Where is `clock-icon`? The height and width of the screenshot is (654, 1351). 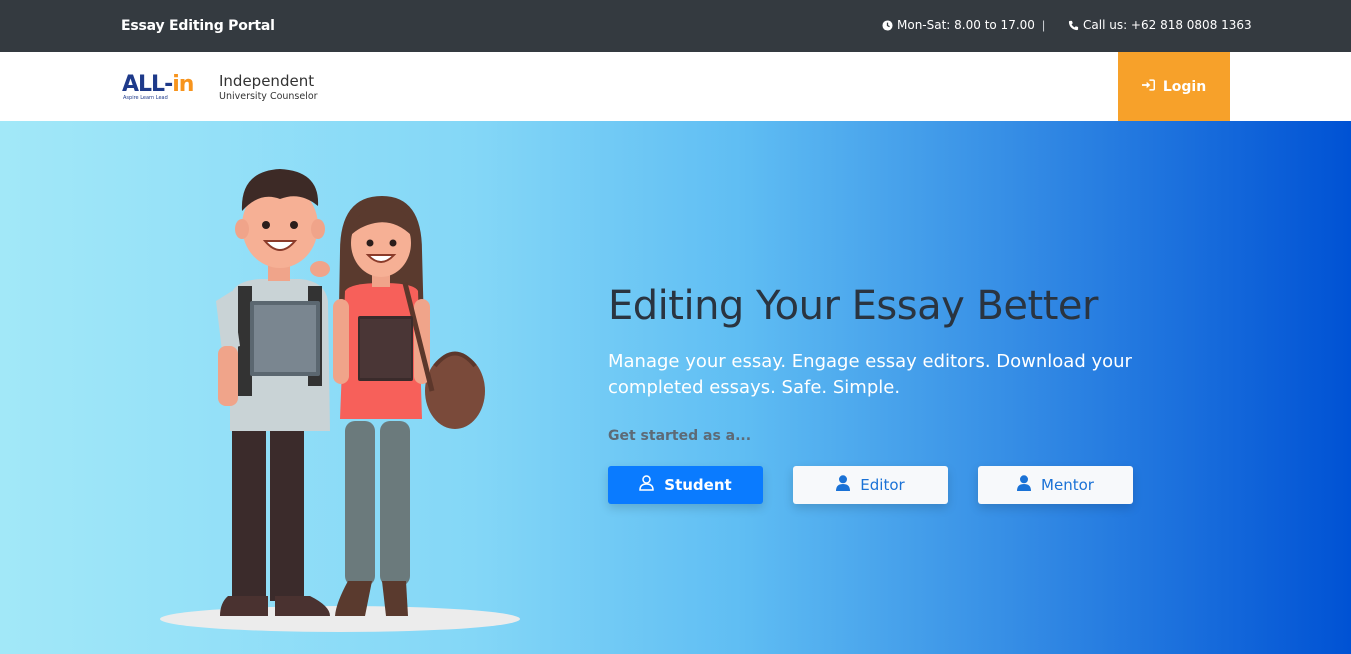
clock-icon is located at coordinates (887, 25).